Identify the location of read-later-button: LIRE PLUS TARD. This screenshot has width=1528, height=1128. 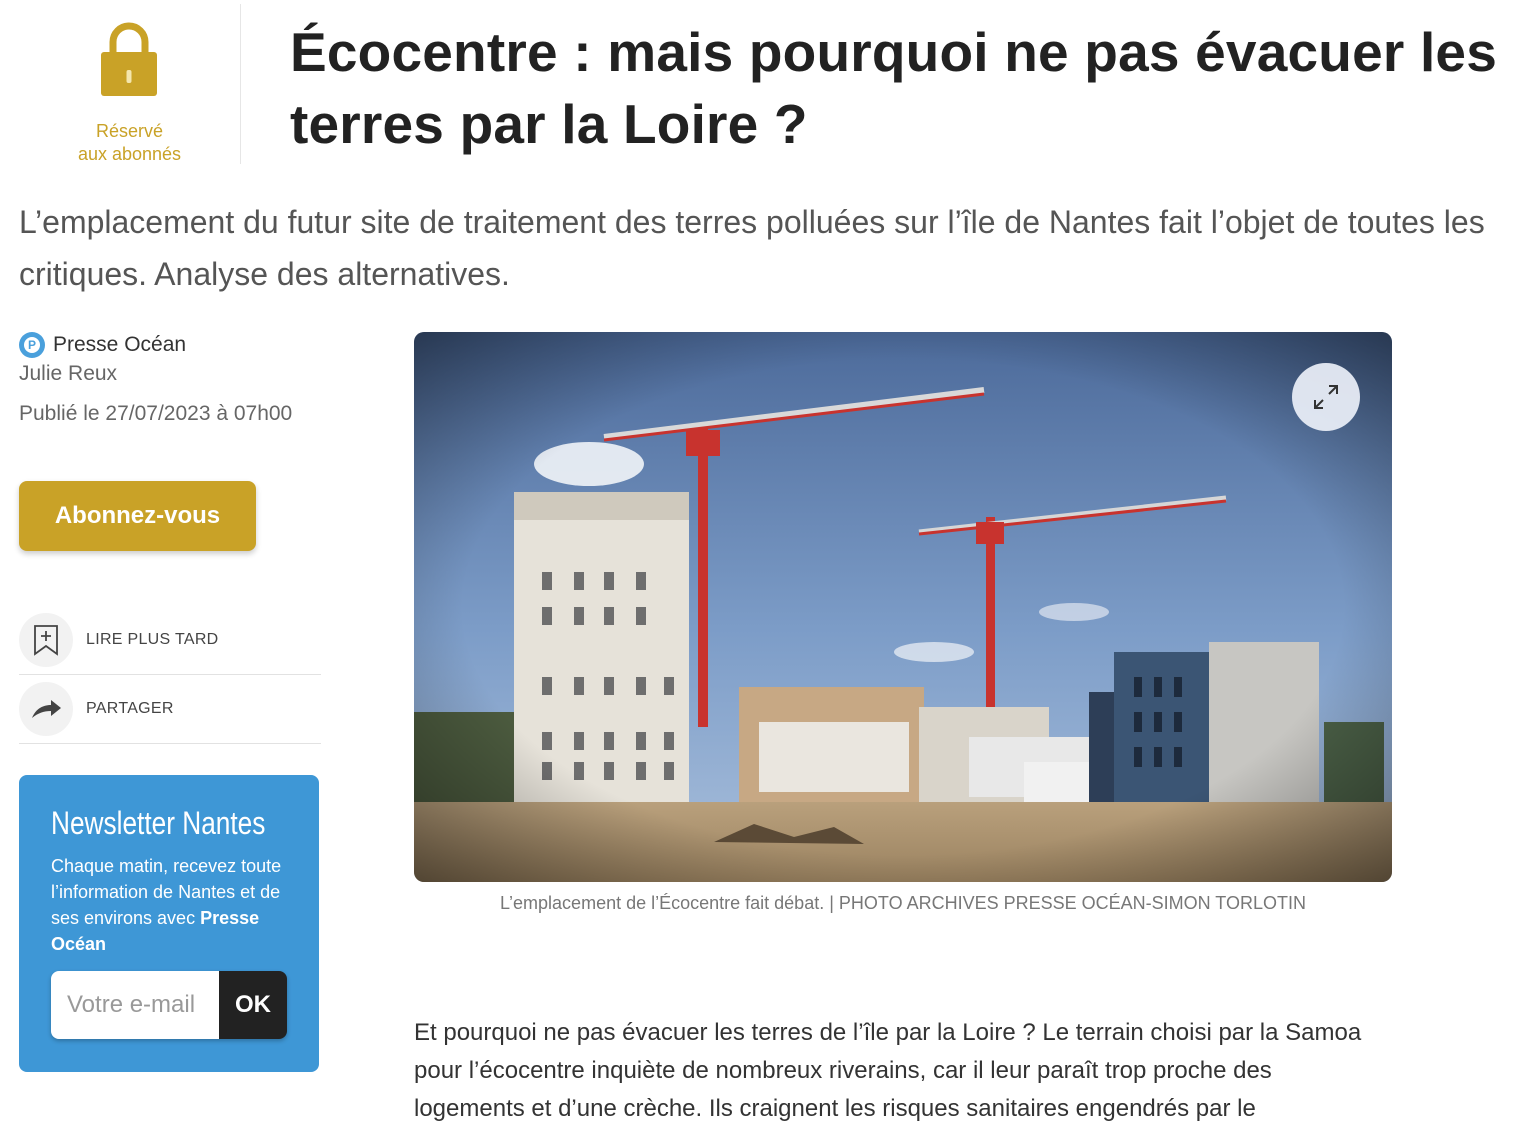
(170, 640).